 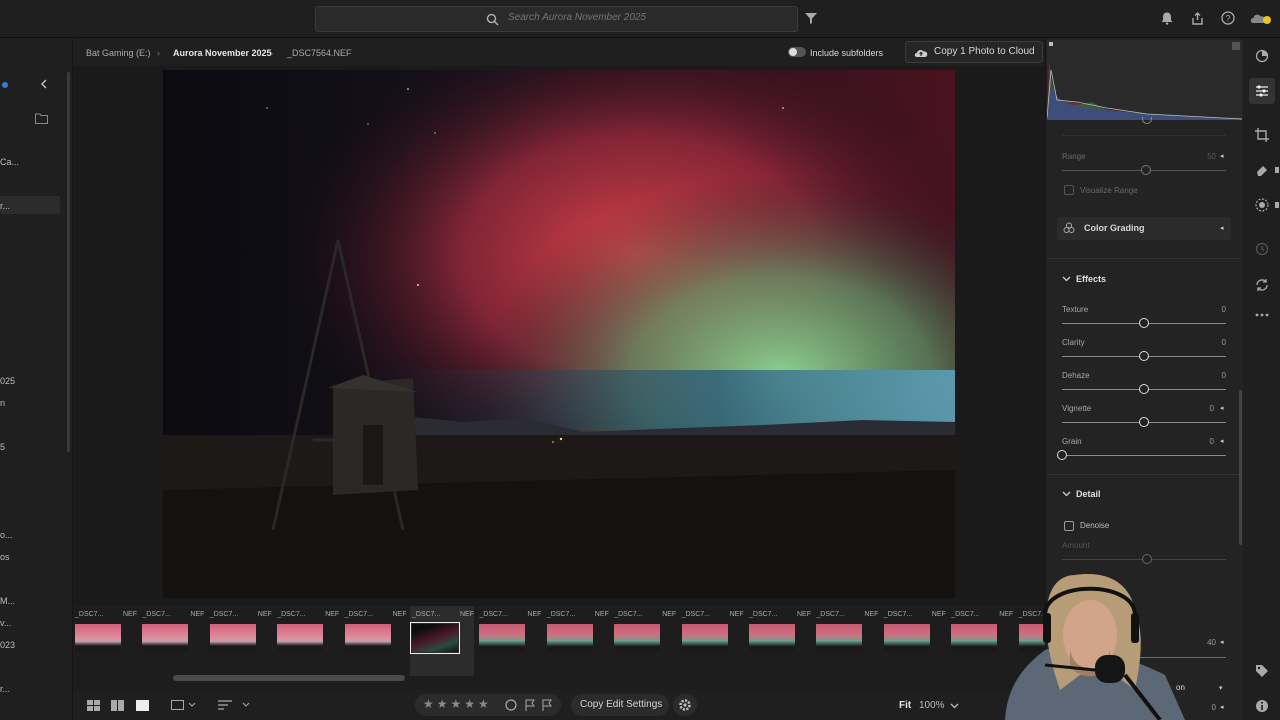 What do you see at coordinates (905, 705) in the screenshot?
I see `fit-button: Fit` at bounding box center [905, 705].